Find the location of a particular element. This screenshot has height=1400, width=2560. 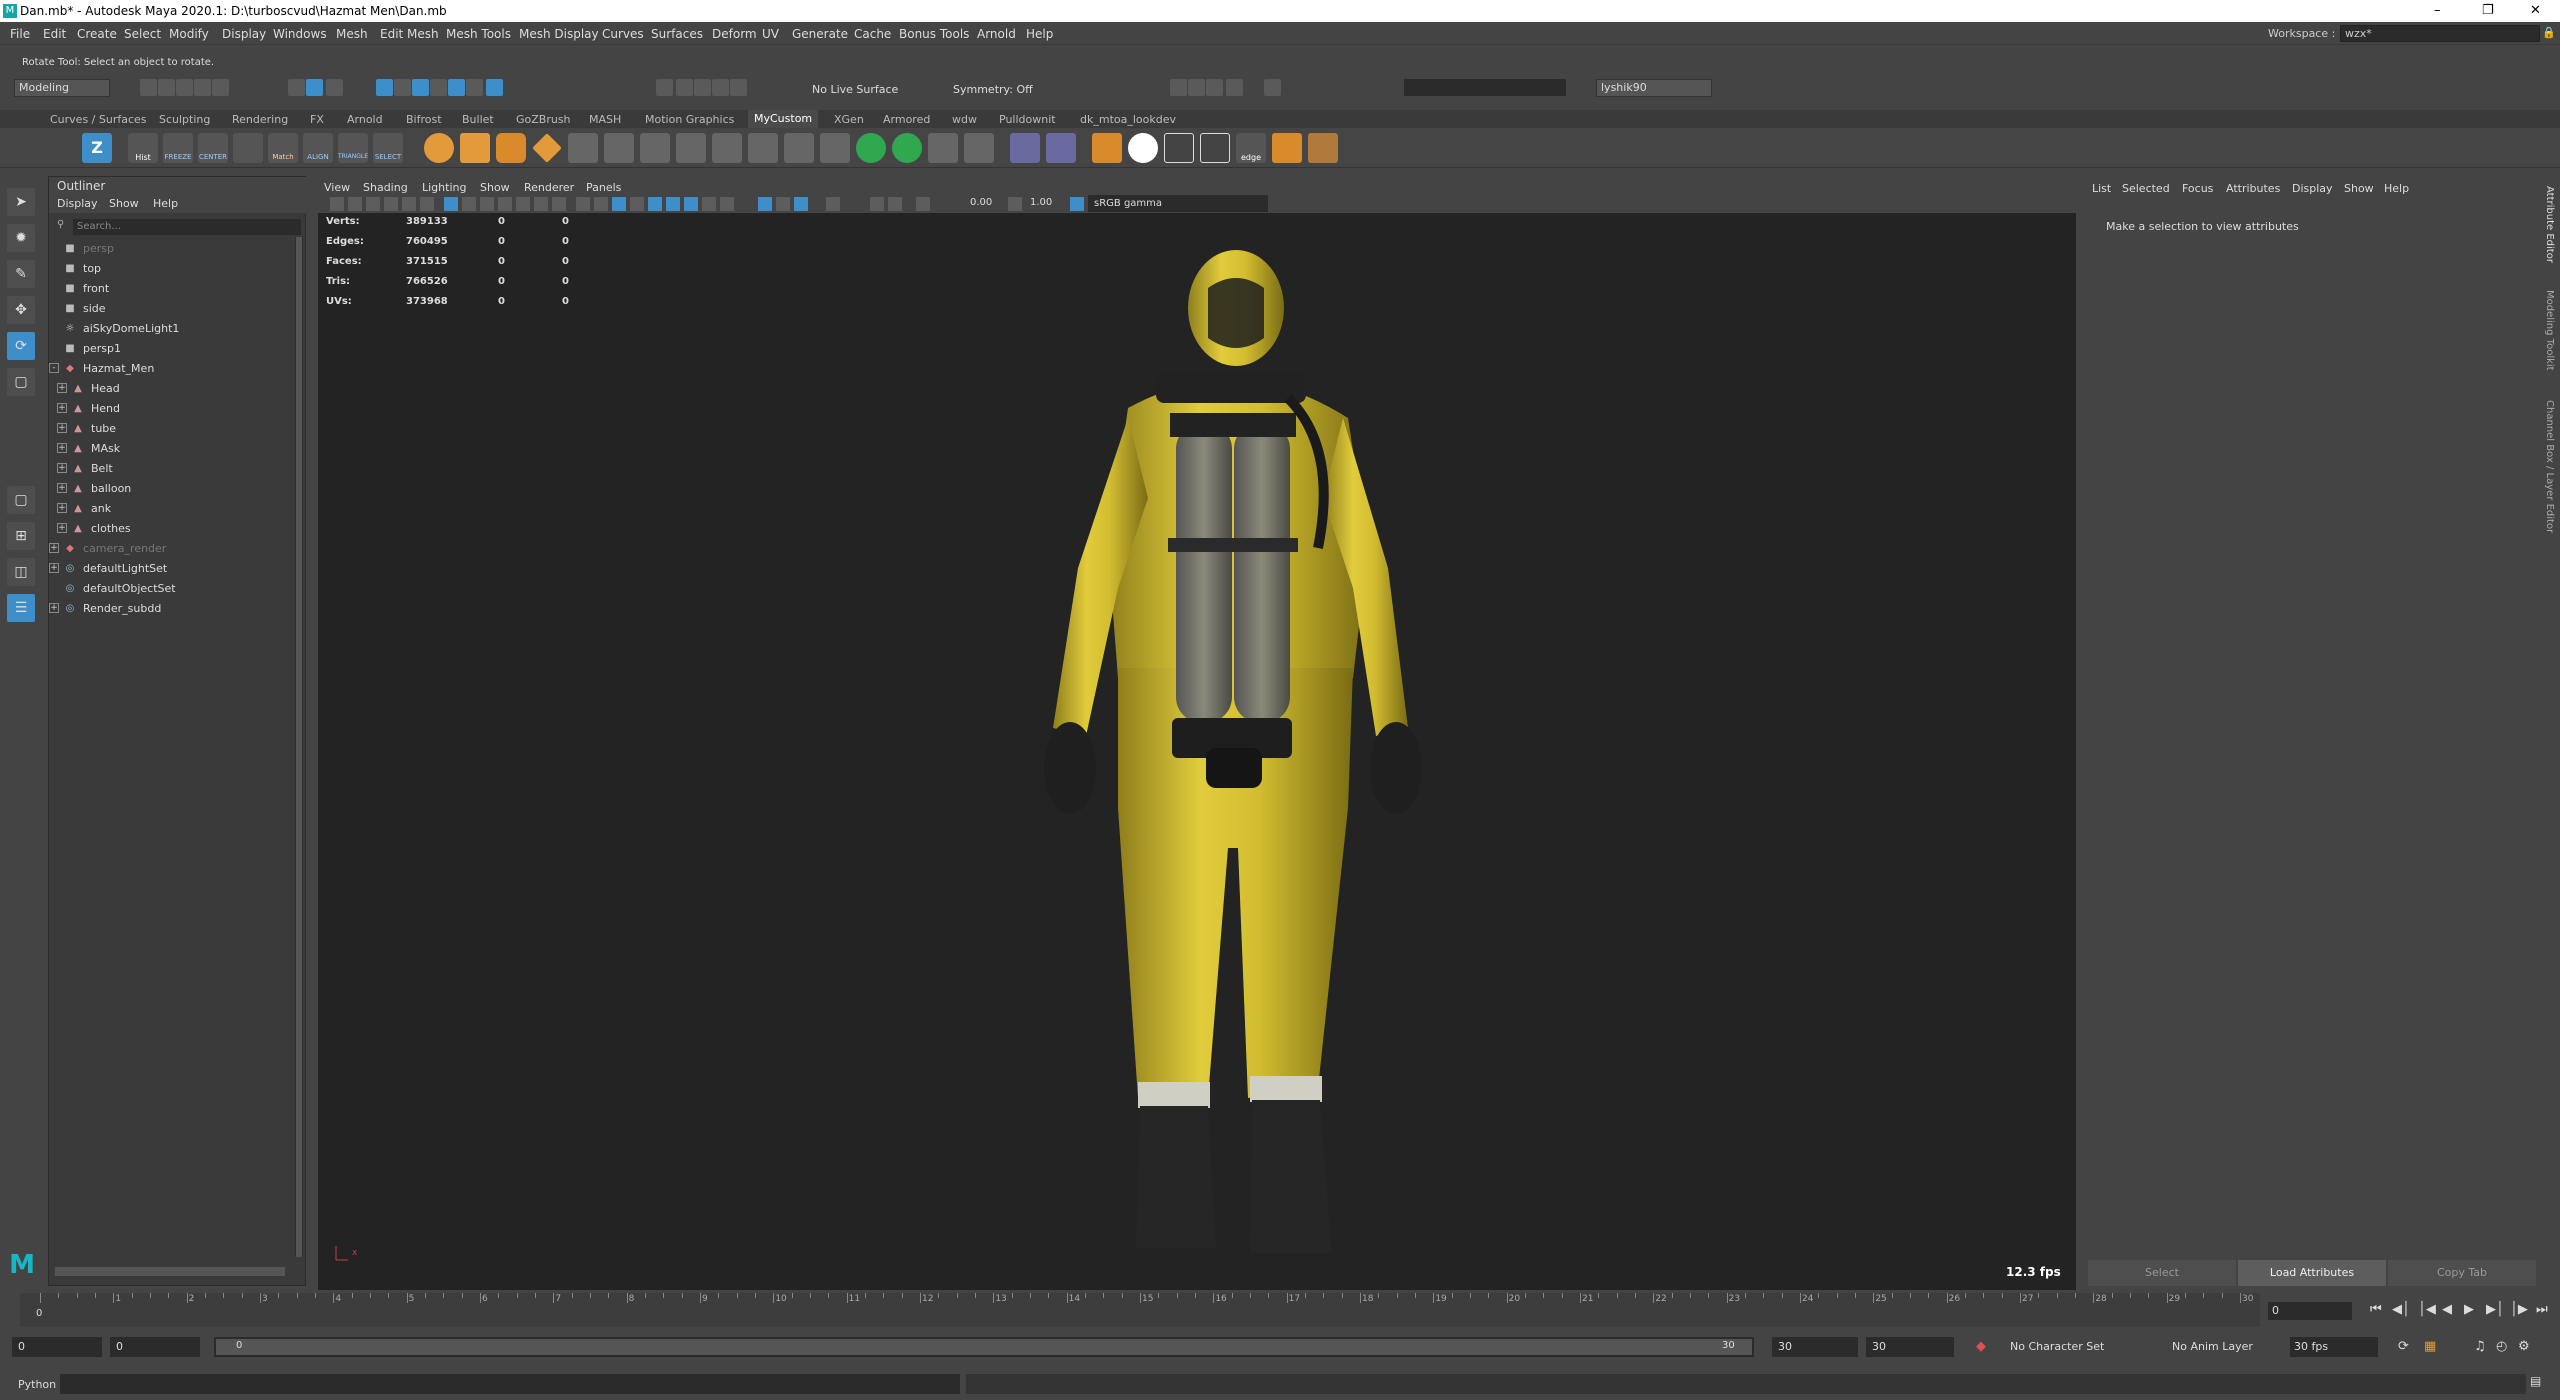

outliner-item: ■ front is located at coordinates (169, 289).